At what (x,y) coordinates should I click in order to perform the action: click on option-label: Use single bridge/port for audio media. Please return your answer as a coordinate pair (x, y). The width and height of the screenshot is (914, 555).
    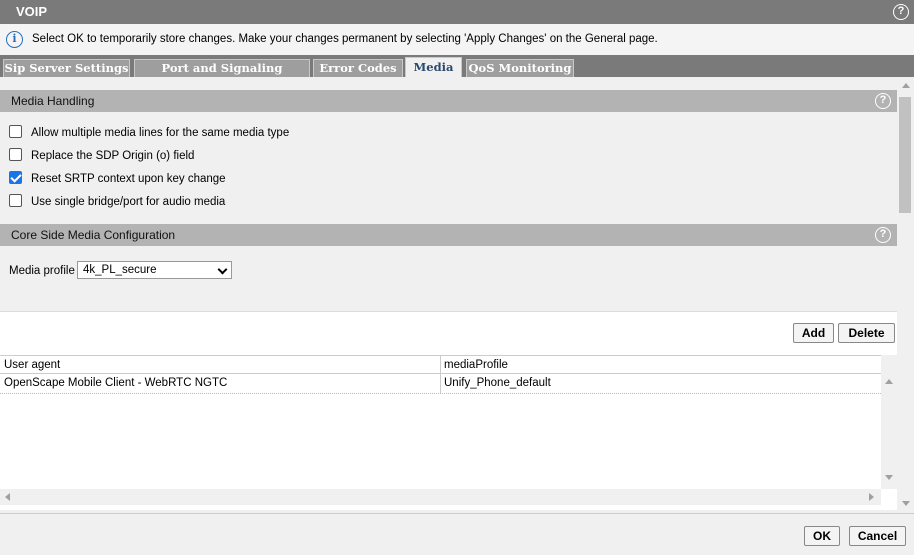
    Looking at the image, I should click on (128, 202).